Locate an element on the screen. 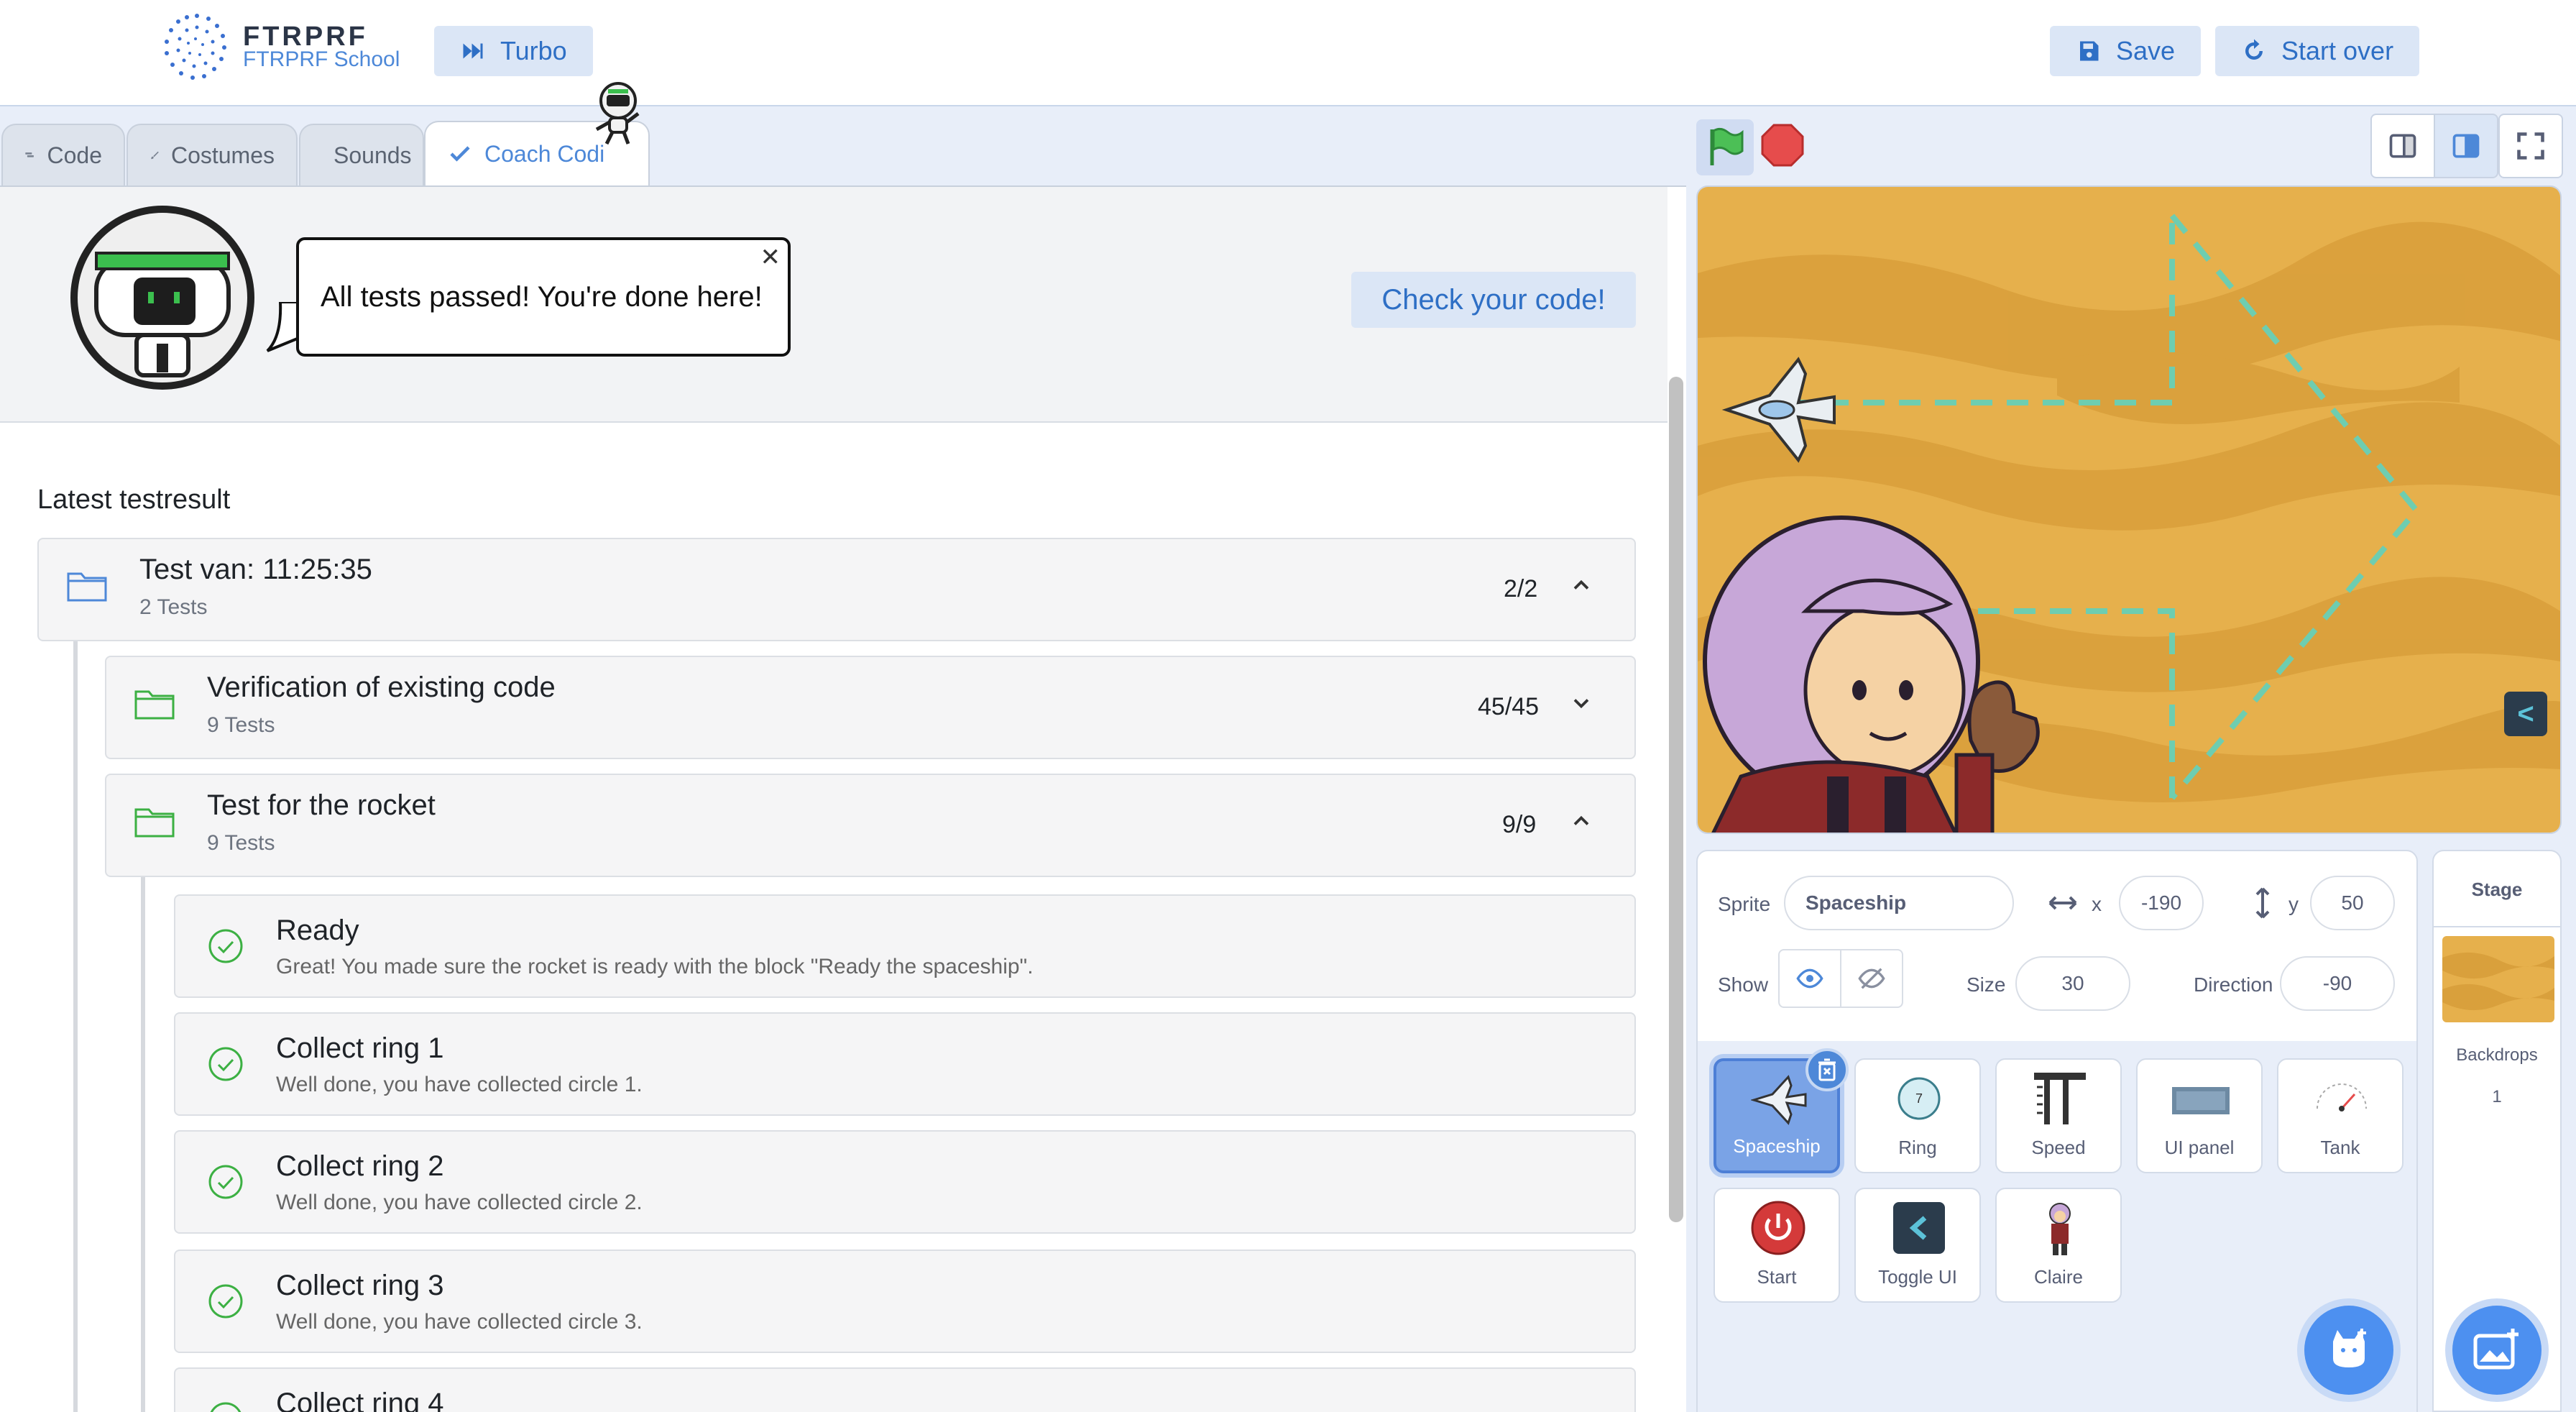 The height and width of the screenshot is (1412, 2576). x-label: x is located at coordinates (2097, 904).